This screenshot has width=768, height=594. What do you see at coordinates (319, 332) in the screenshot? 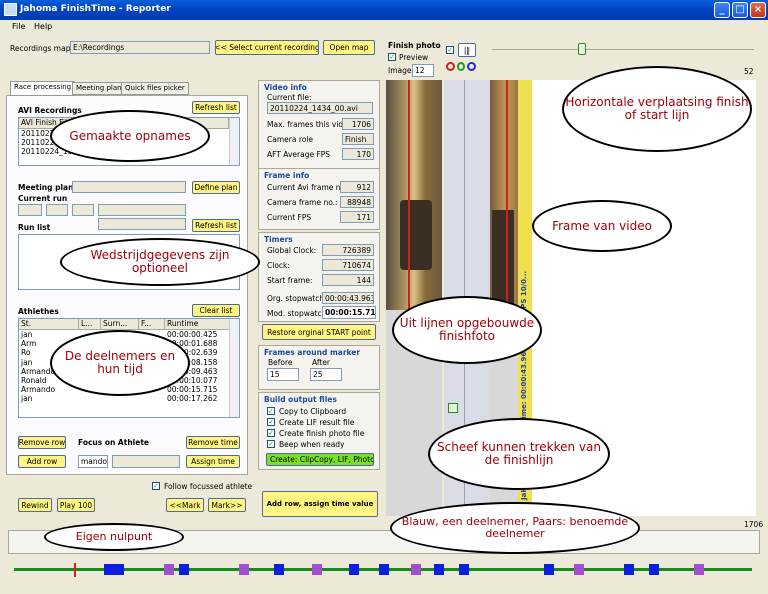
I see `restore-start-button: Restore orginal START point` at bounding box center [319, 332].